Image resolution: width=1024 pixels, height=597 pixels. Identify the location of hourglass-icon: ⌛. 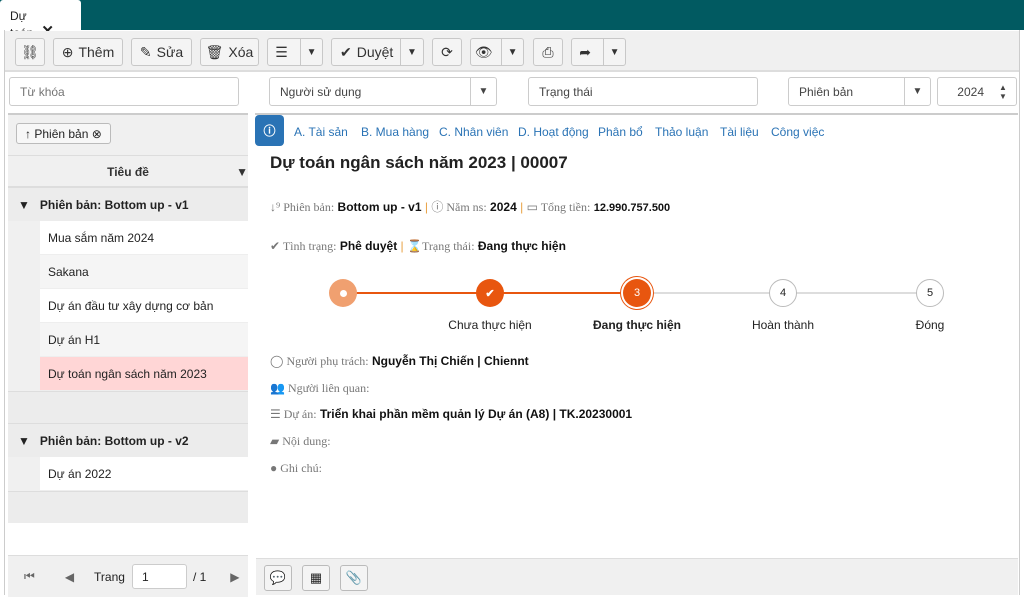
(414, 246).